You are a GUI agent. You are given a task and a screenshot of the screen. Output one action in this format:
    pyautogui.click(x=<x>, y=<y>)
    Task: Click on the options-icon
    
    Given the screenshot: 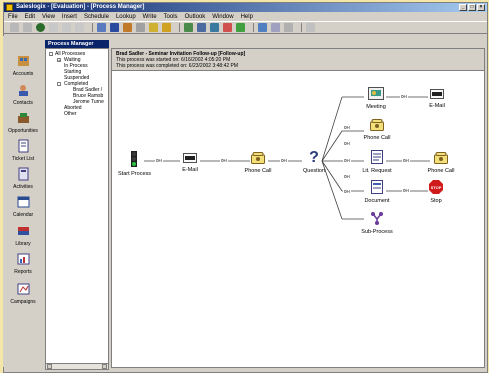 What is the action you would take?
    pyautogui.click(x=275, y=27)
    